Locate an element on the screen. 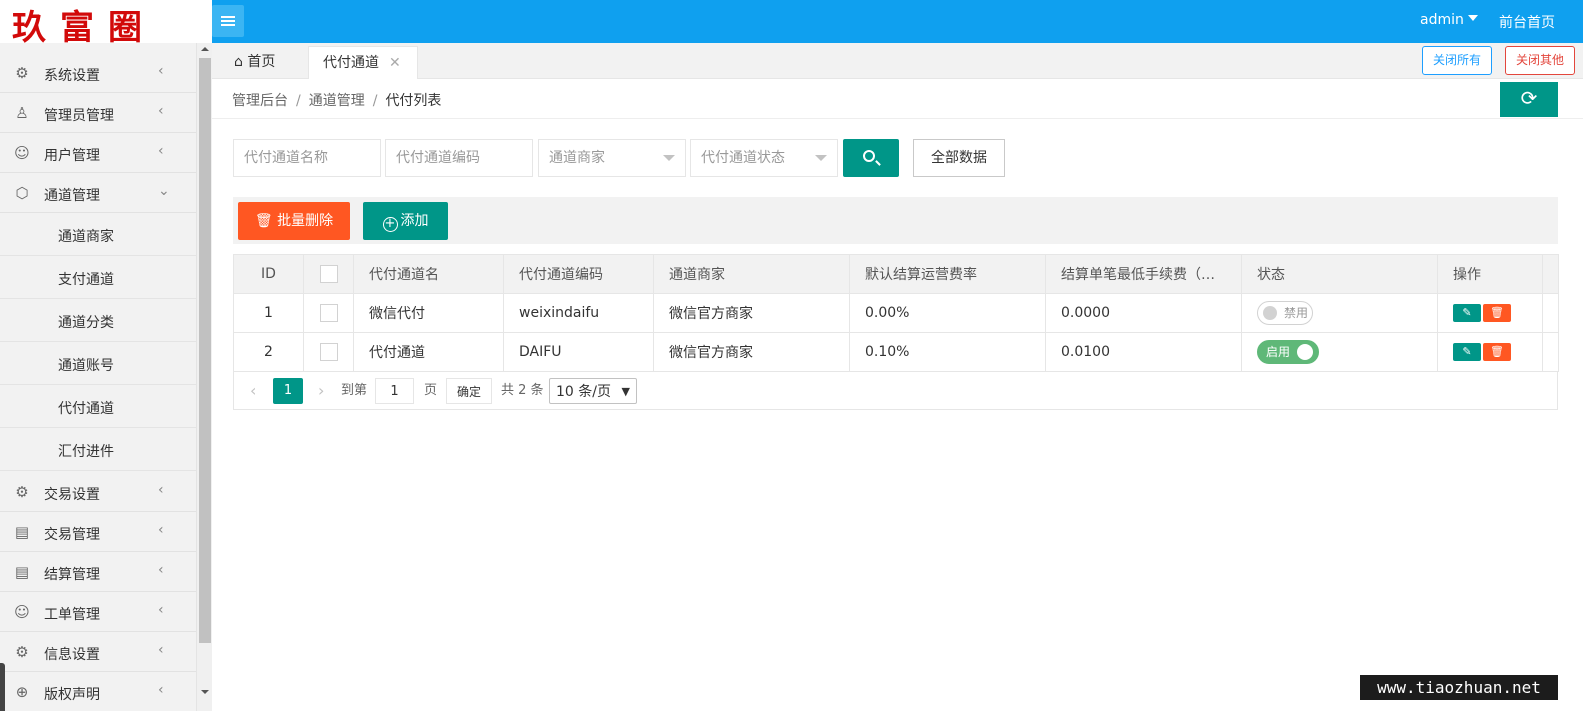 This screenshot has width=1583, height=711. scroll-down-arrow-icon is located at coordinates (205, 692).